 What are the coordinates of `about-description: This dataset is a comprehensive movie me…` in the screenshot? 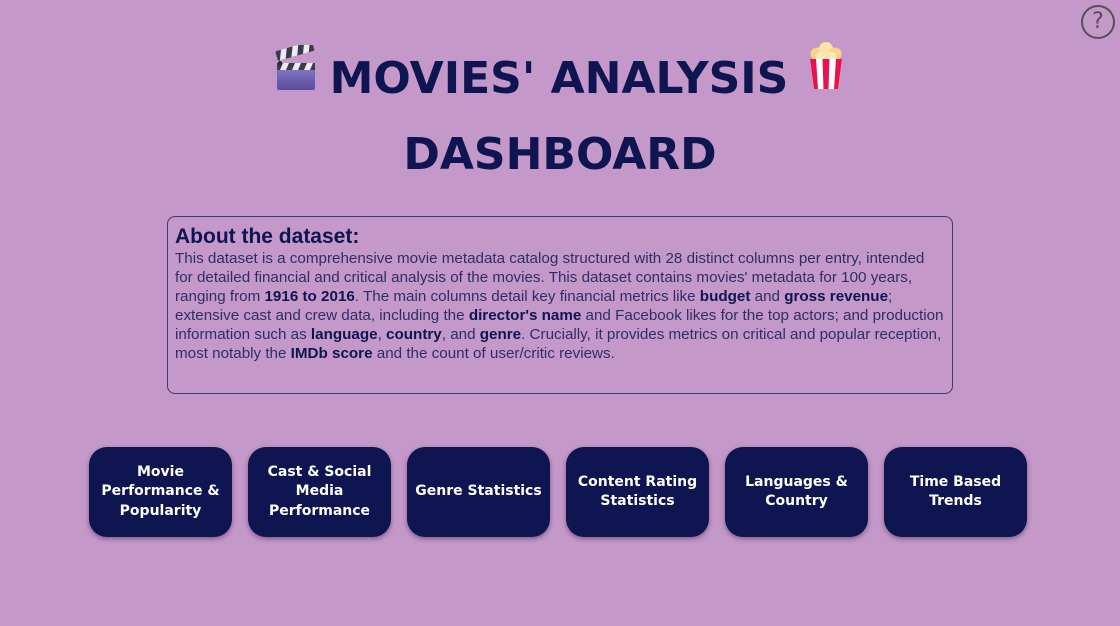 It's located at (560, 306).